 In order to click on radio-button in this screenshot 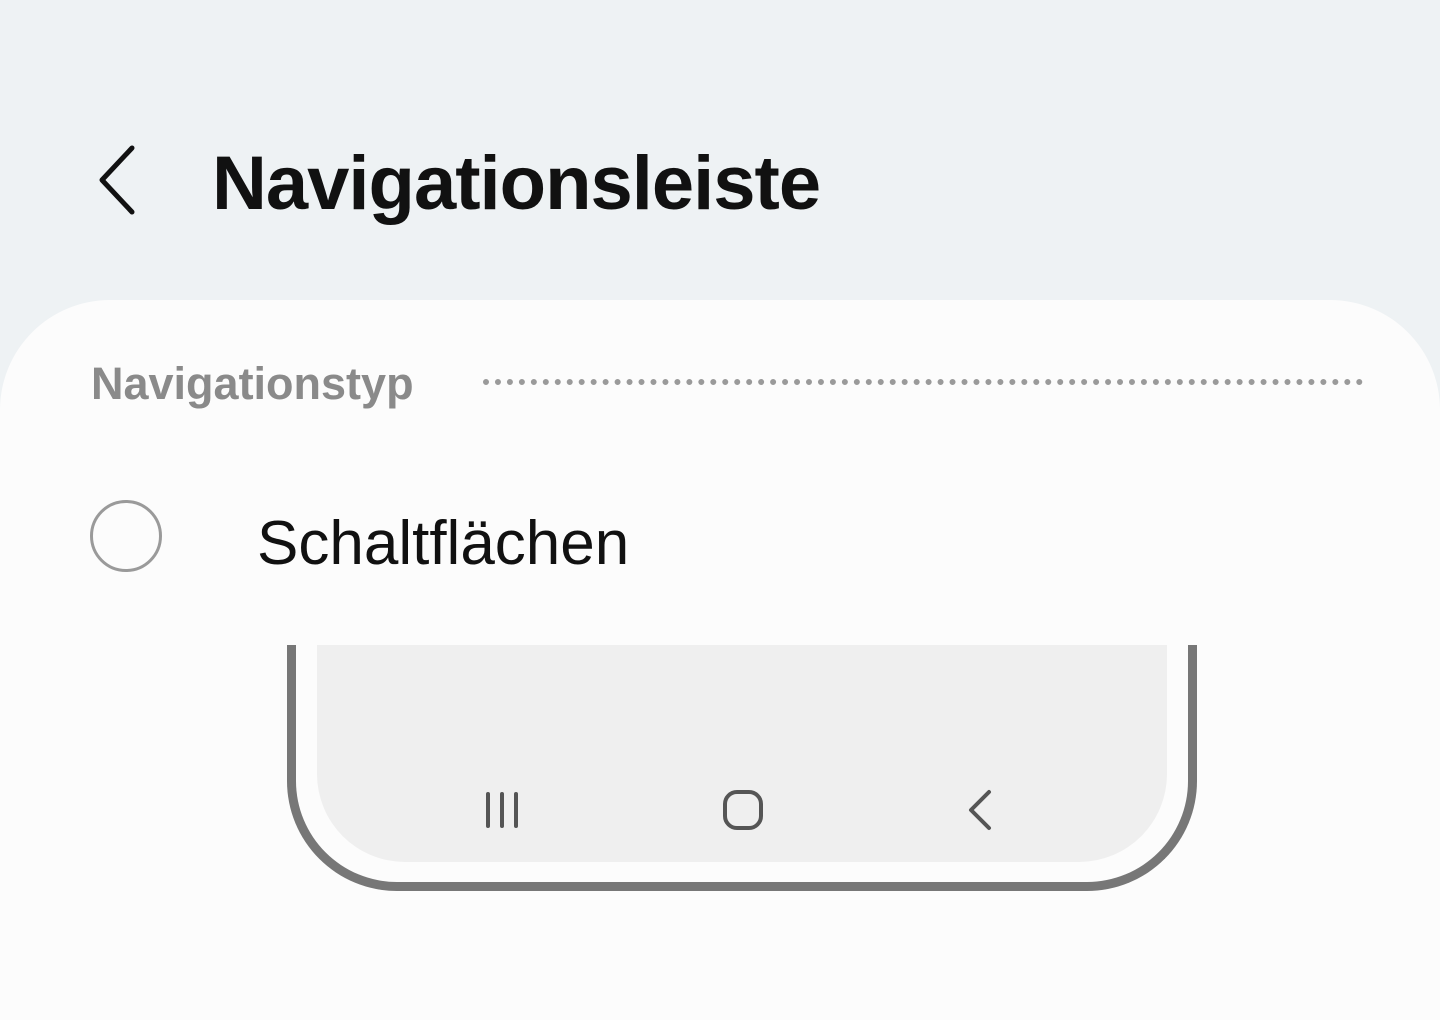, I will do `click(126, 536)`.